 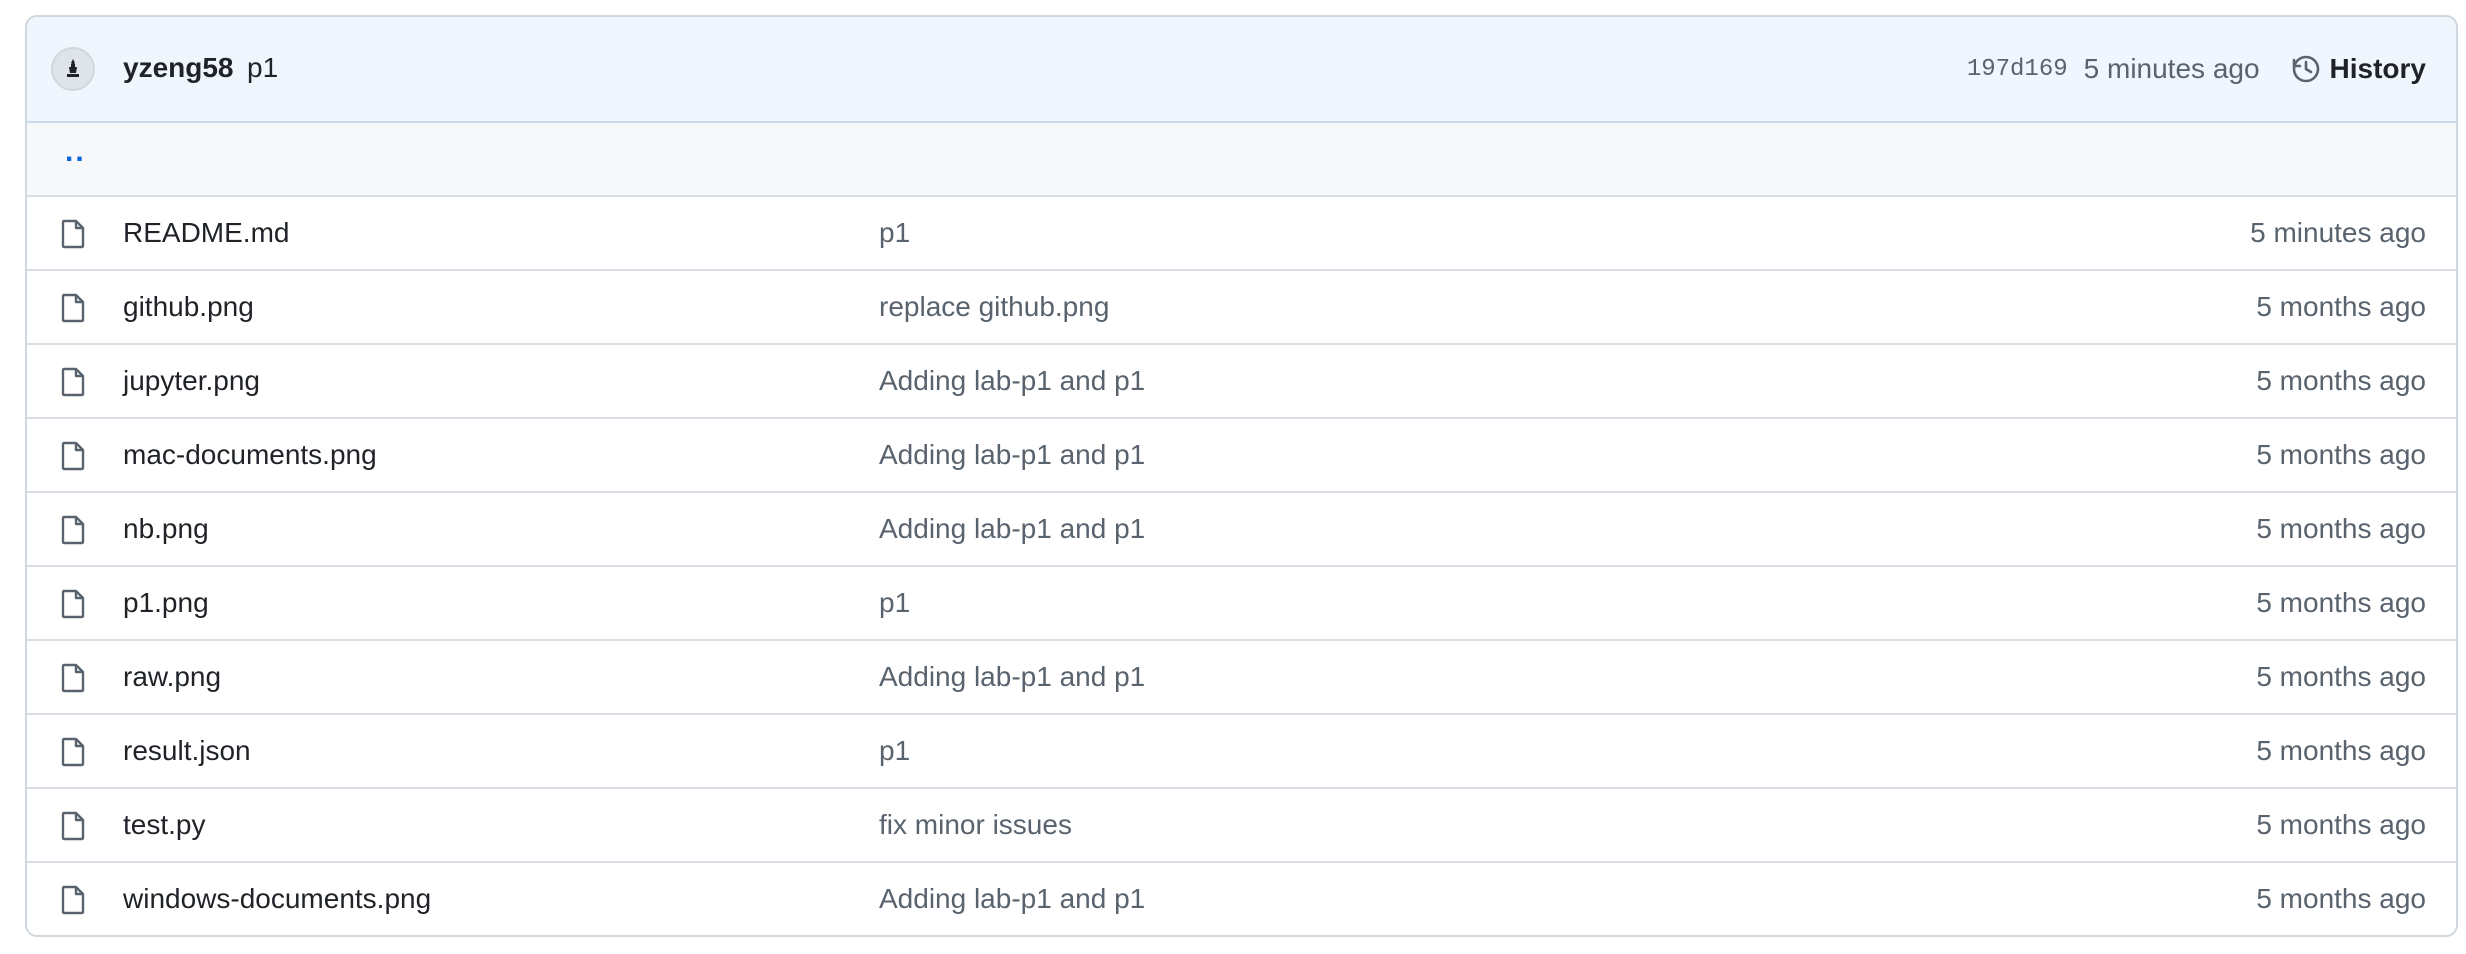 What do you see at coordinates (277, 899) in the screenshot?
I see `file-name-link: windows-documents.png` at bounding box center [277, 899].